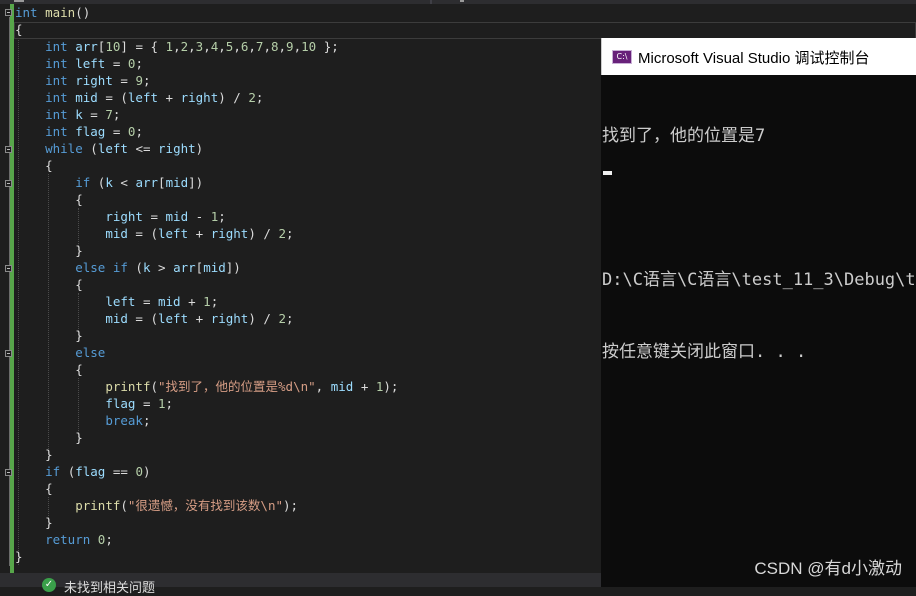  Describe the element at coordinates (607, 173) in the screenshot. I see `console-cursor` at that location.